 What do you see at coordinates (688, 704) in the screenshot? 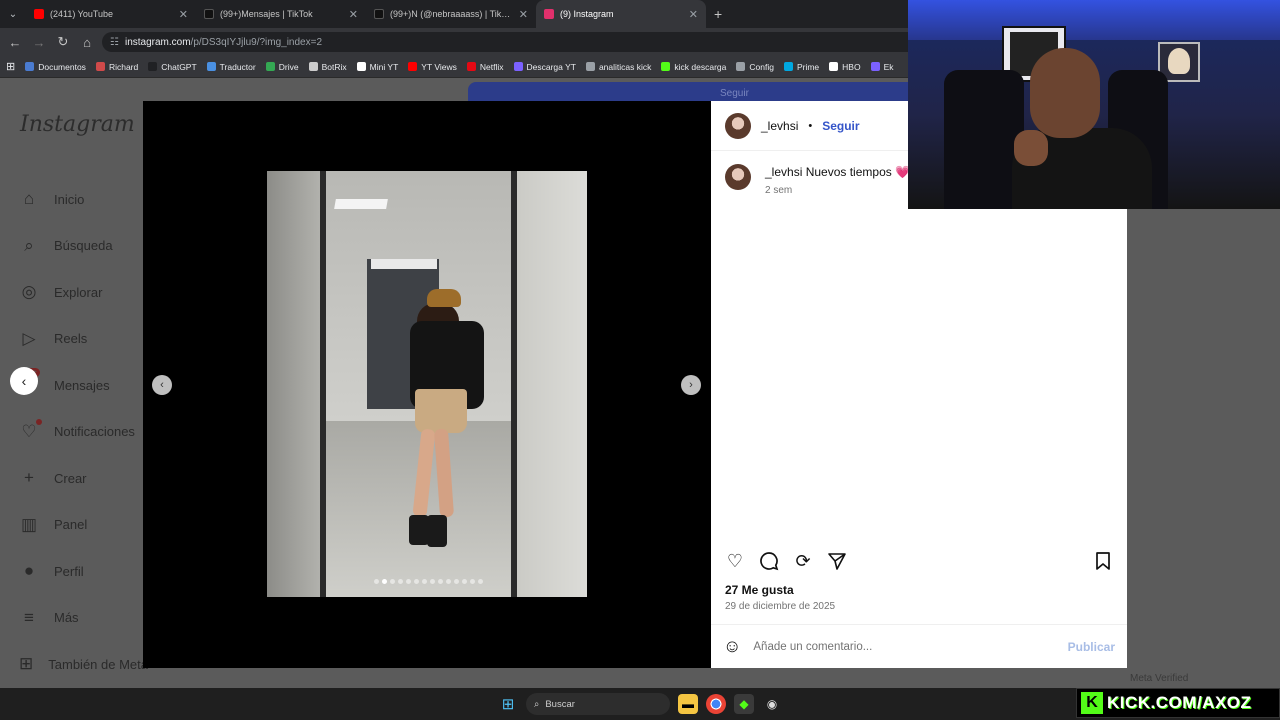
I see `file-explorer-icon: ▬` at bounding box center [688, 704].